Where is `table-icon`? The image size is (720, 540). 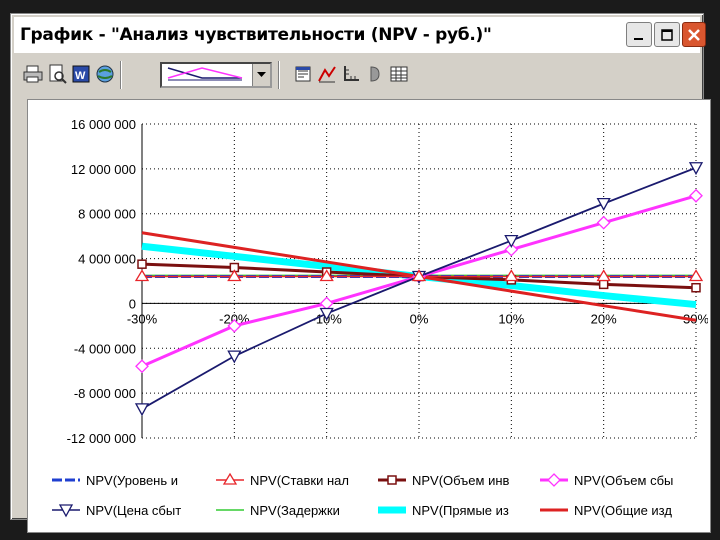 table-icon is located at coordinates (399, 74).